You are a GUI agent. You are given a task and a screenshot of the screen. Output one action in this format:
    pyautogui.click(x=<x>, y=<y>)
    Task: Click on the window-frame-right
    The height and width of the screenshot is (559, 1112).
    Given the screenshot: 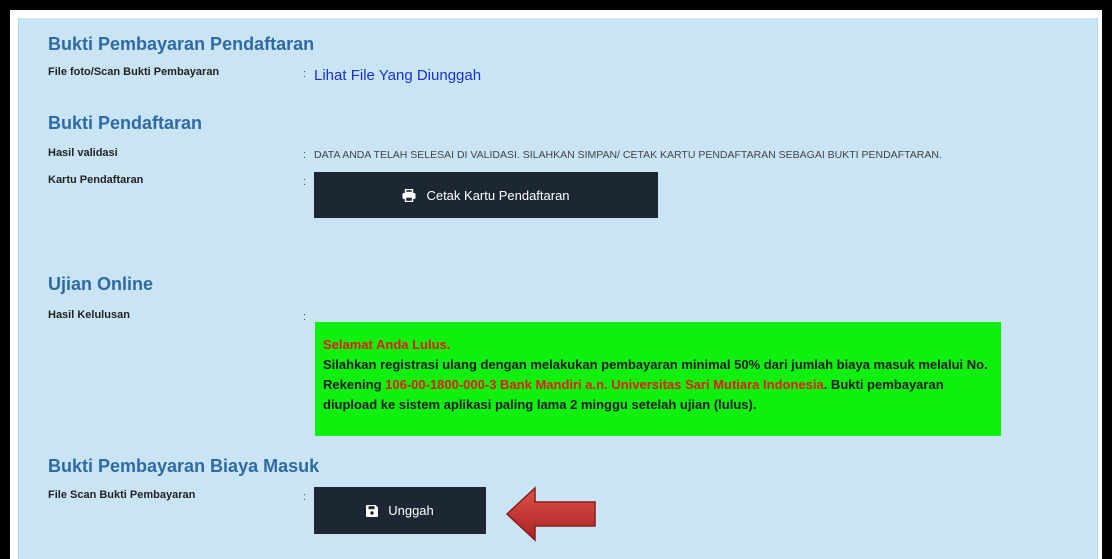 What is the action you would take?
    pyautogui.click(x=1107, y=279)
    